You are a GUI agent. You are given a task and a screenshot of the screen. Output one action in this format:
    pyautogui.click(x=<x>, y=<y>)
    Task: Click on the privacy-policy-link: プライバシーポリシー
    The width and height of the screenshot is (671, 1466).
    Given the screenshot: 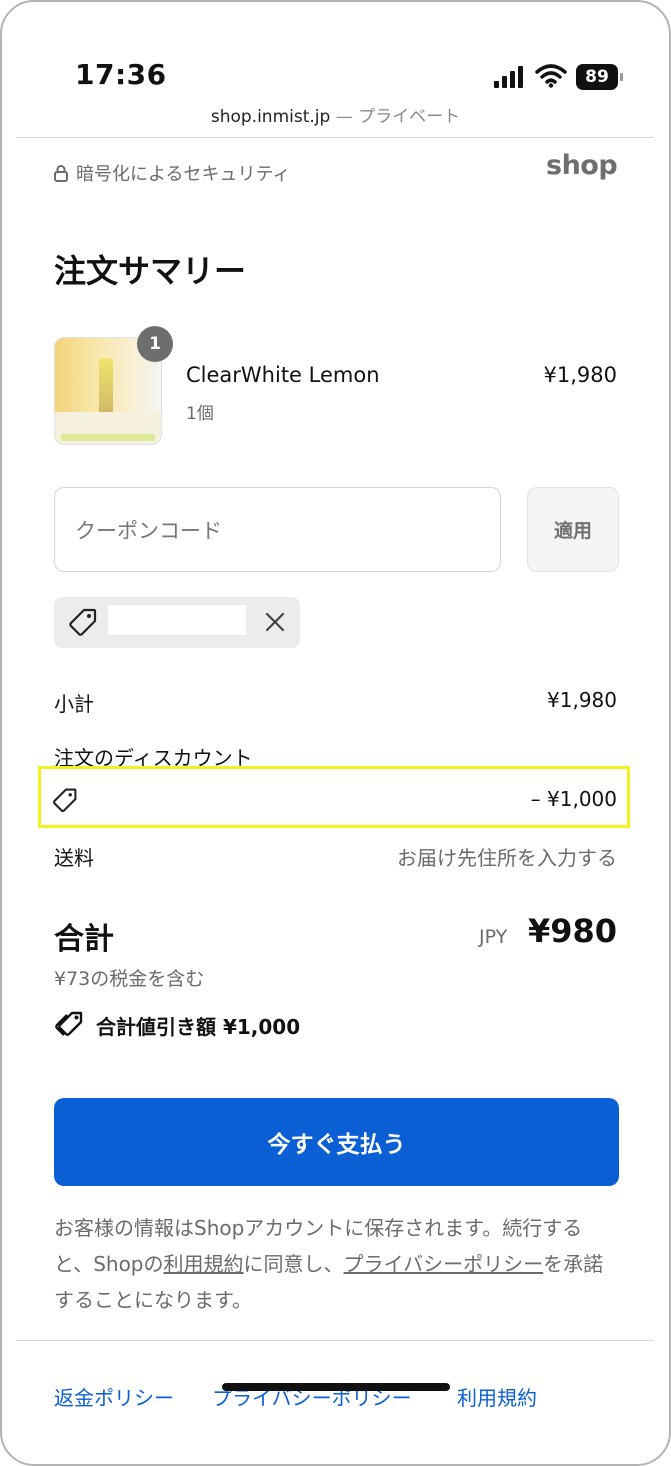 What is the action you would take?
    pyautogui.click(x=444, y=1264)
    